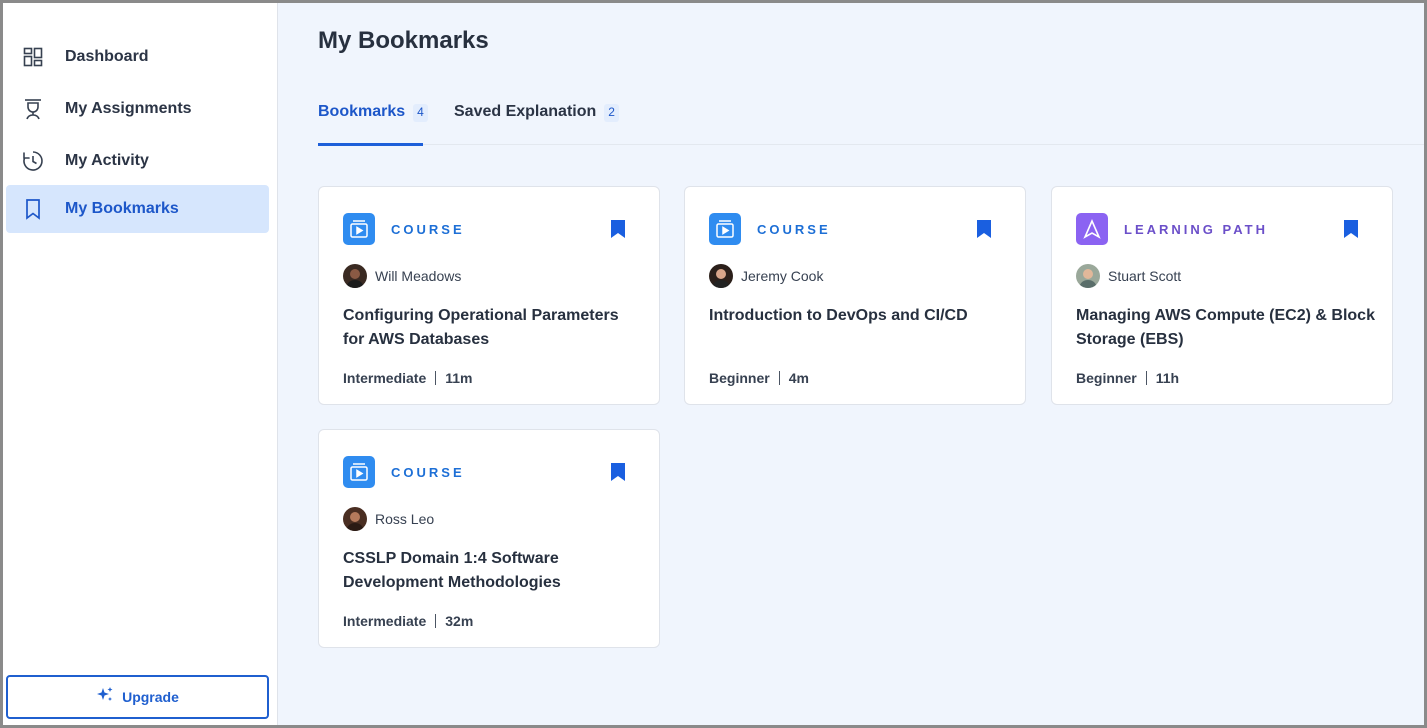  Describe the element at coordinates (838, 315) in the screenshot. I see `card-title: Introduction to DevOps and CI/CD` at that location.